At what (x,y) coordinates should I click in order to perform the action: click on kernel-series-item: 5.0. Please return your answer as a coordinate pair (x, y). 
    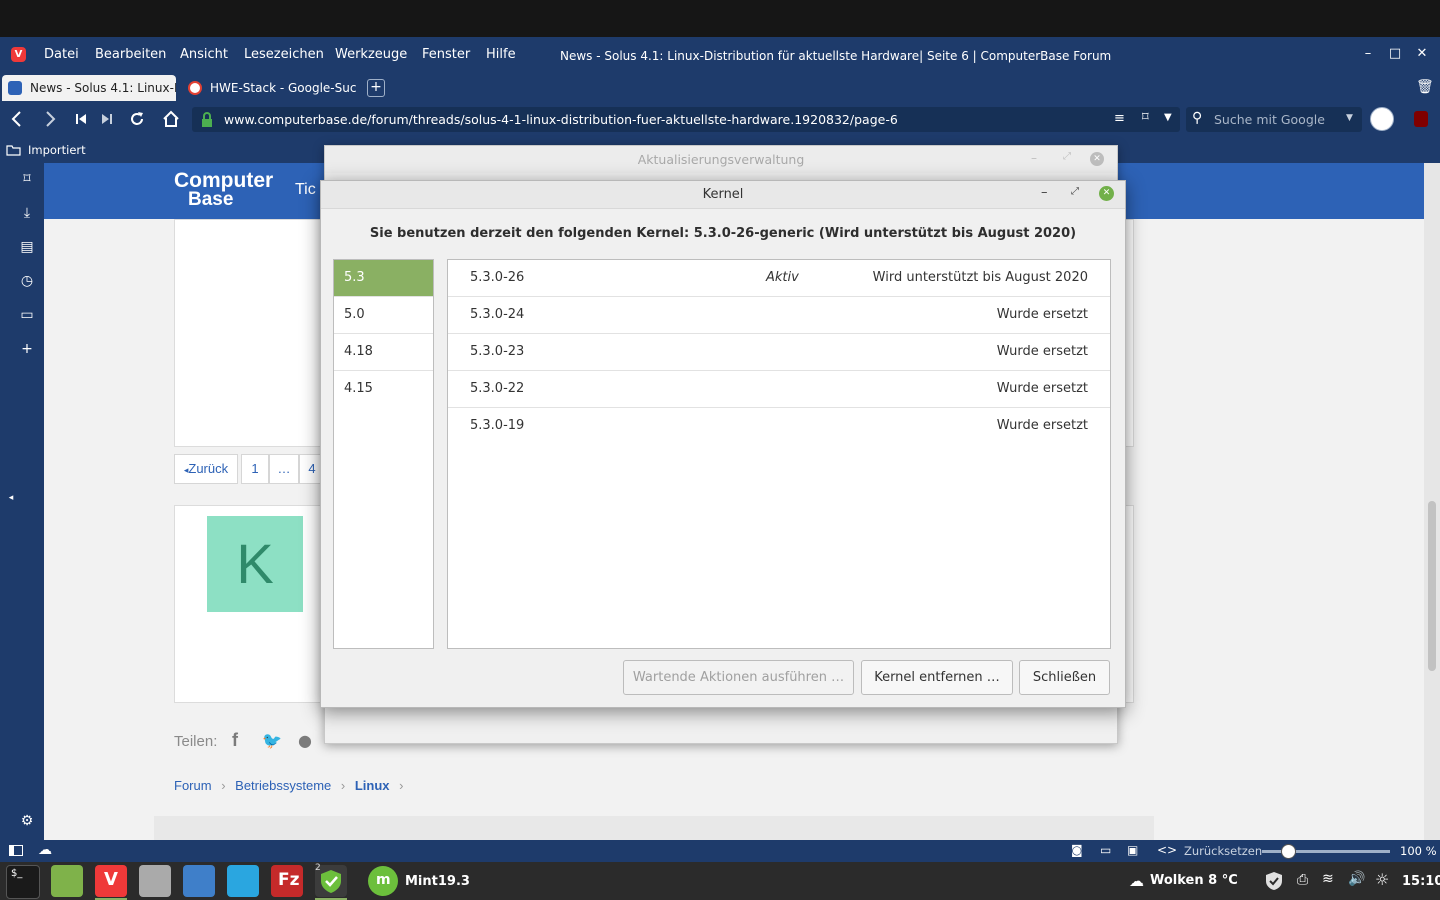
    Looking at the image, I should click on (383, 315).